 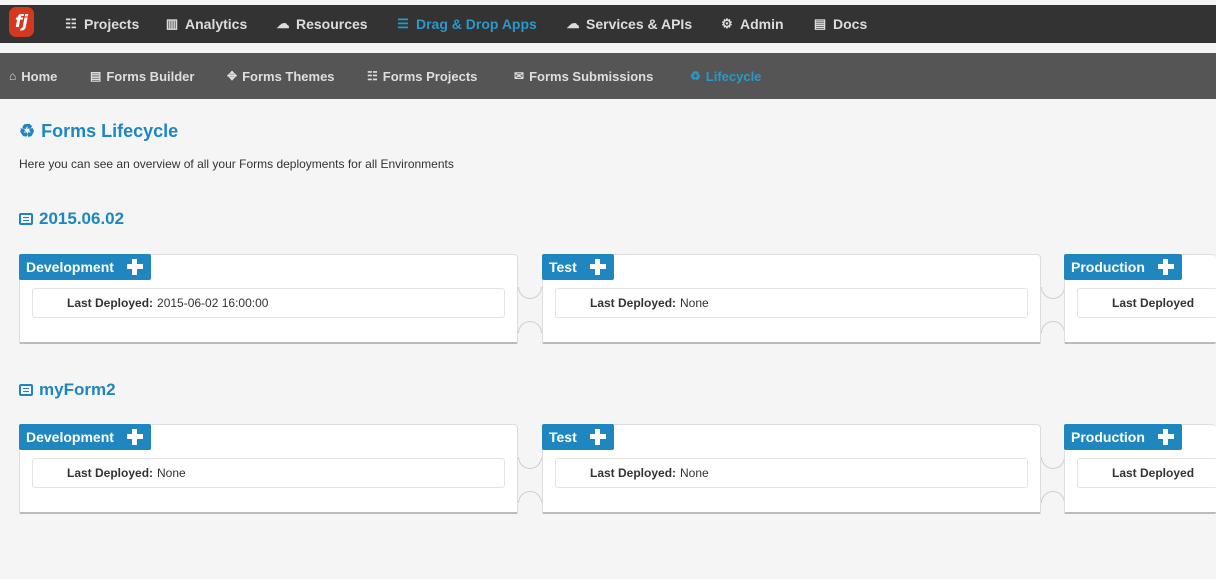 I want to click on subnav-forms-builder-label: Forms Builder, so click(x=150, y=76).